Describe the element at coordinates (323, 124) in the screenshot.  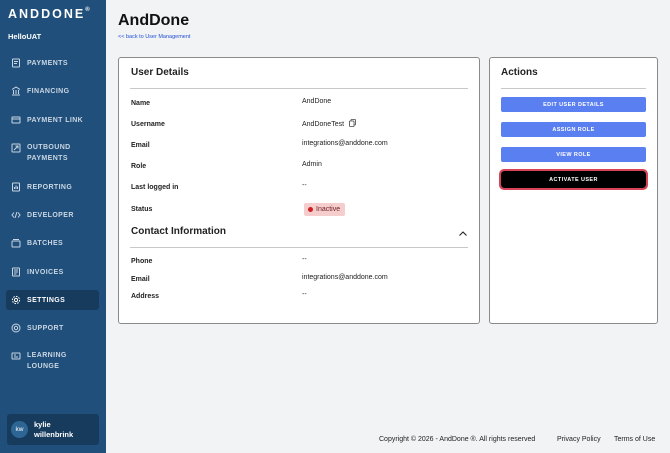
I see `username-text: AndDoneTest` at that location.